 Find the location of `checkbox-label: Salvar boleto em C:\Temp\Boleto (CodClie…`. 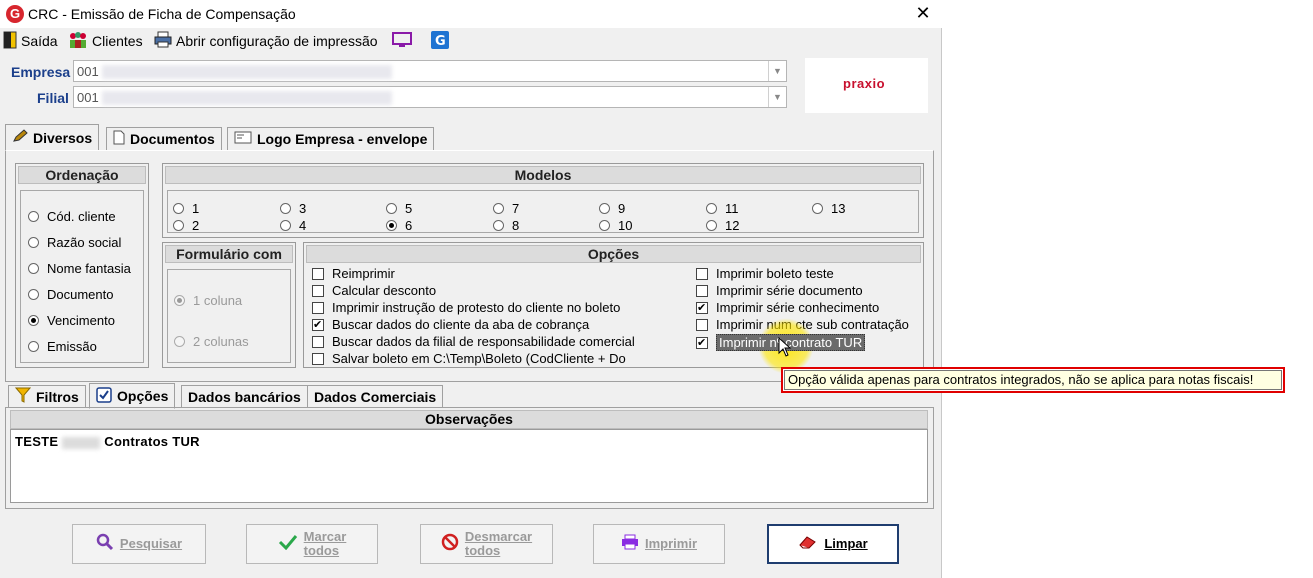

checkbox-label: Salvar boleto em C:\Temp\Boleto (CodClie… is located at coordinates (479, 358).